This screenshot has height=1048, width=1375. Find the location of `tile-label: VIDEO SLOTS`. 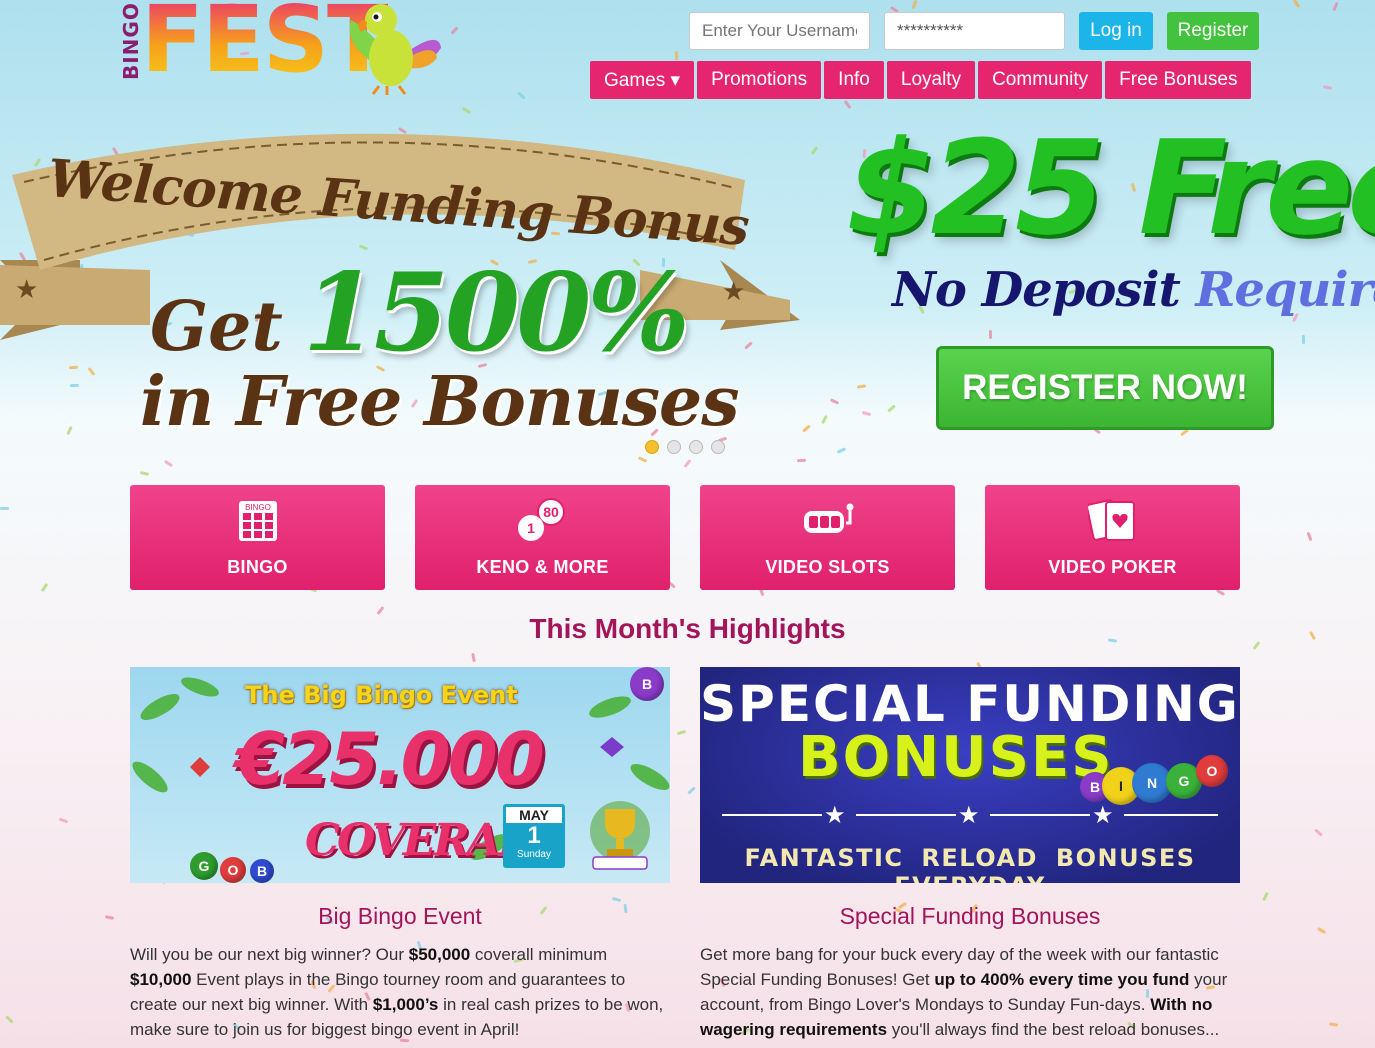

tile-label: VIDEO SLOTS is located at coordinates (827, 567).